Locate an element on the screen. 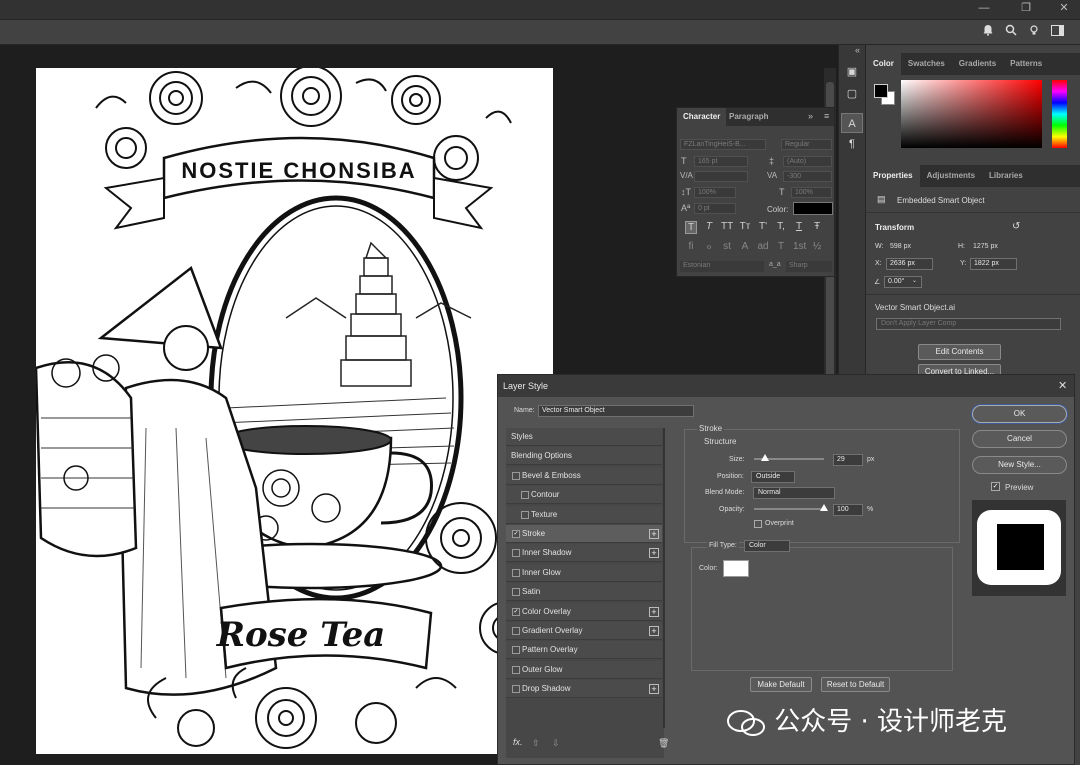 The height and width of the screenshot is (765, 1080). leading-input: (Auto) is located at coordinates (807, 161).